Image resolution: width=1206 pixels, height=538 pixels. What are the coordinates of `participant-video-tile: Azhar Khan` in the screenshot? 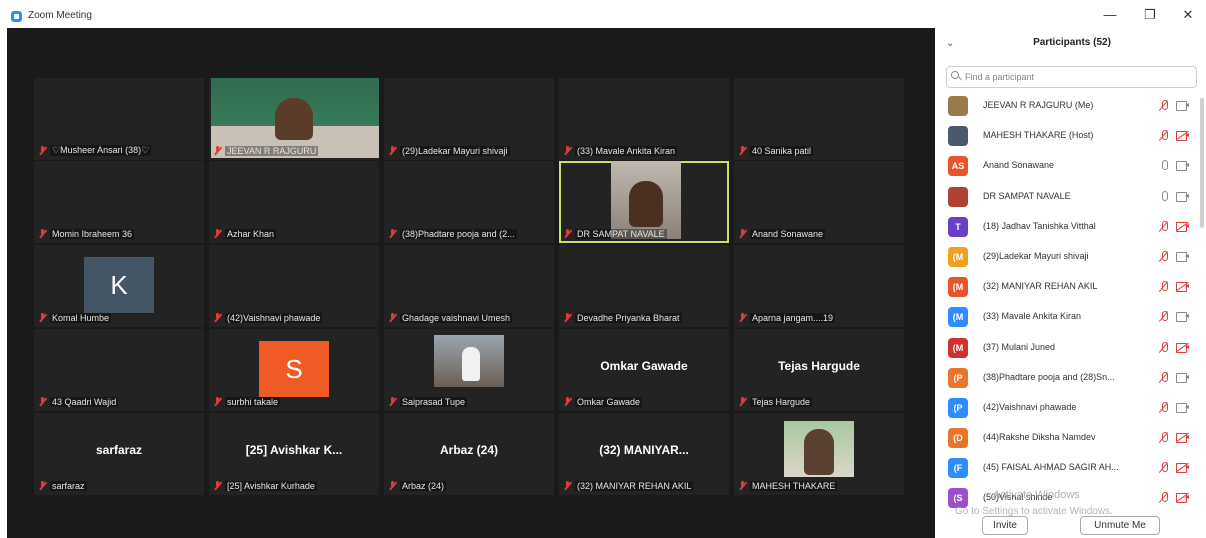 It's located at (294, 202).